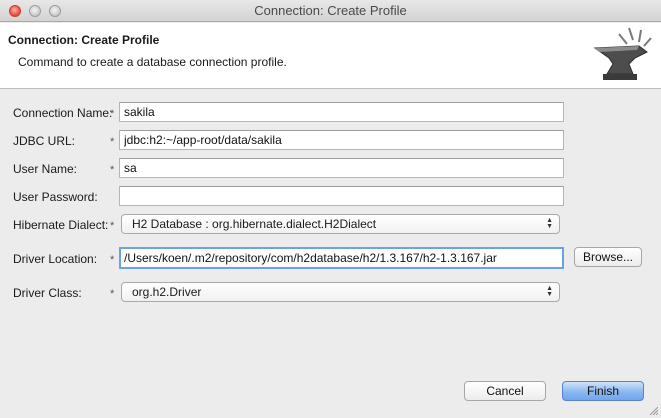  I want to click on jdbc-url-label: JDBC URL:, so click(44, 141).